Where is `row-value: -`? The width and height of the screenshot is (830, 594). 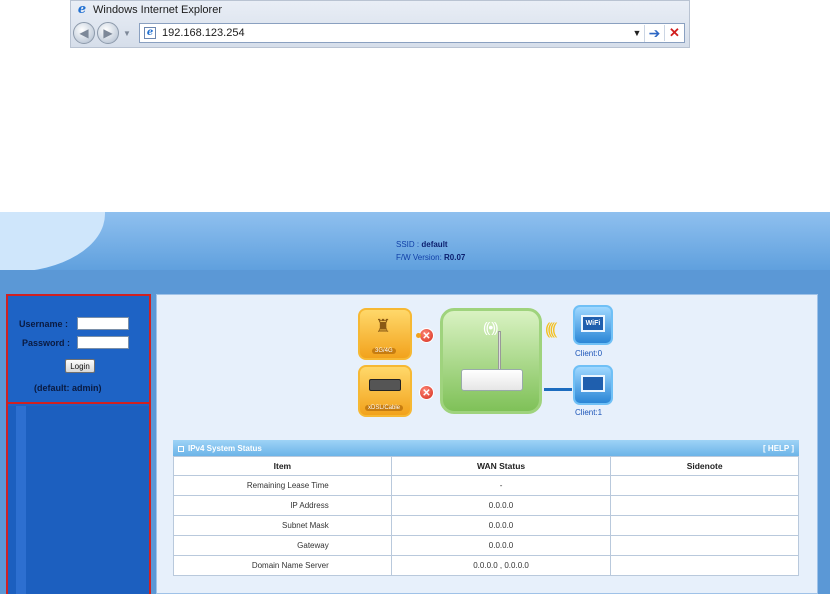 row-value: - is located at coordinates (501, 485).